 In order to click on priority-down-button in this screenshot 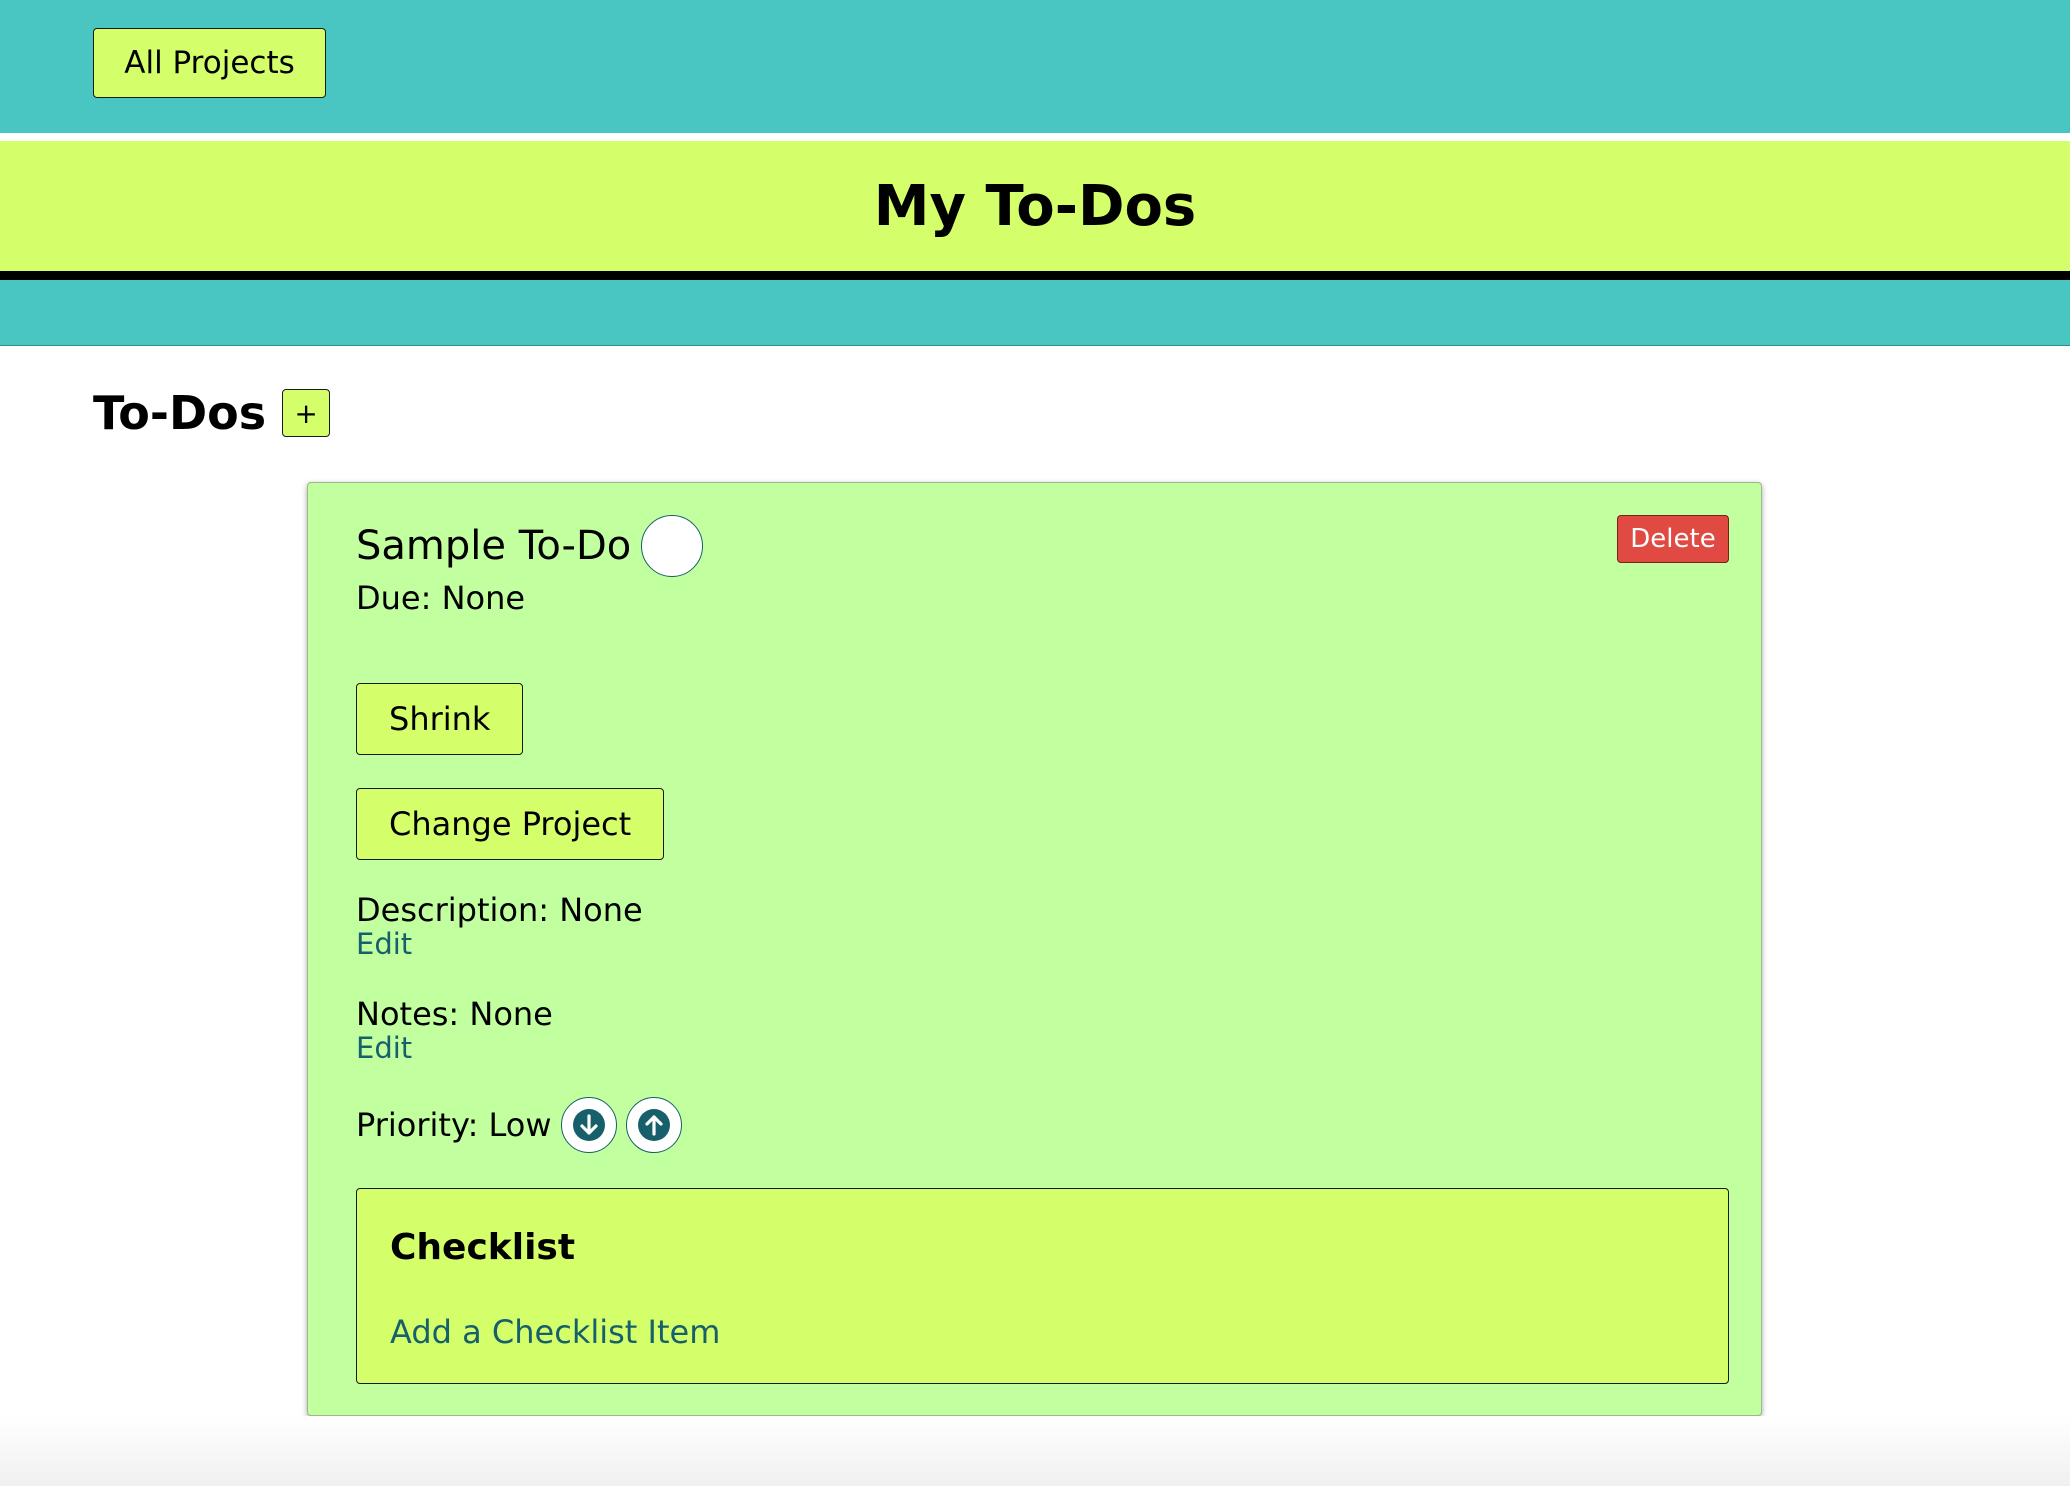, I will do `click(588, 1125)`.